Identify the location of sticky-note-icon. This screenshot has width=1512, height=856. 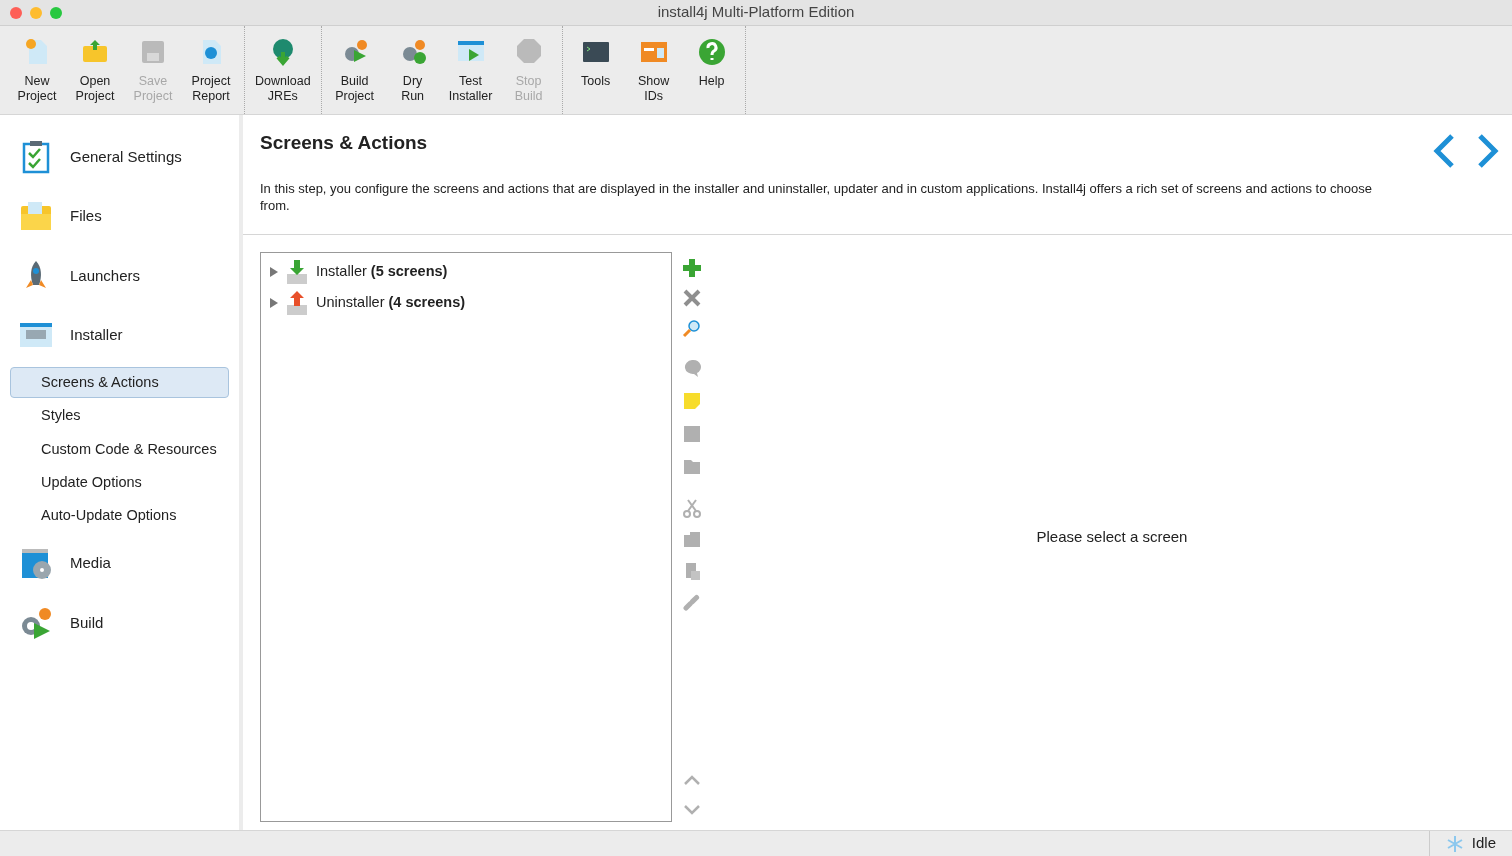
(692, 400).